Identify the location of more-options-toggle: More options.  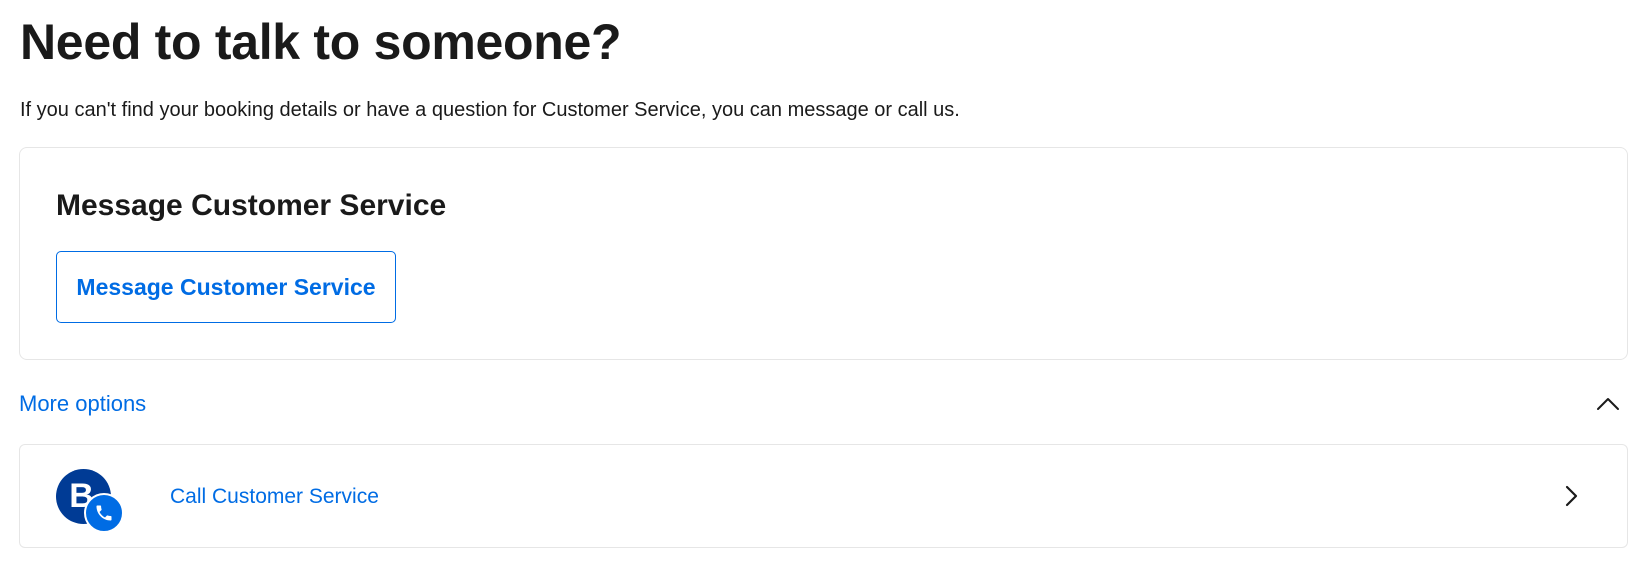
(823, 404).